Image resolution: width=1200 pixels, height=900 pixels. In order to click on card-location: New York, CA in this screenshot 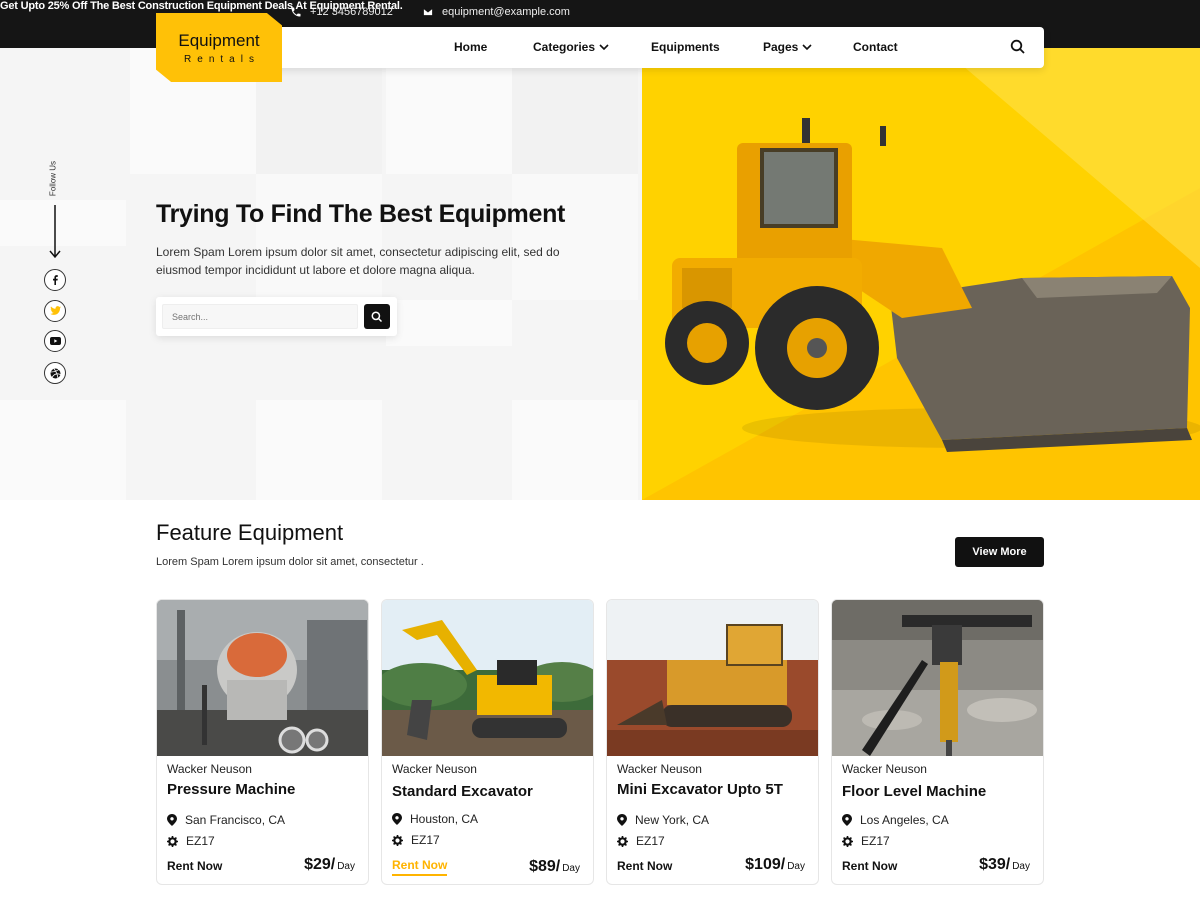, I will do `click(663, 820)`.